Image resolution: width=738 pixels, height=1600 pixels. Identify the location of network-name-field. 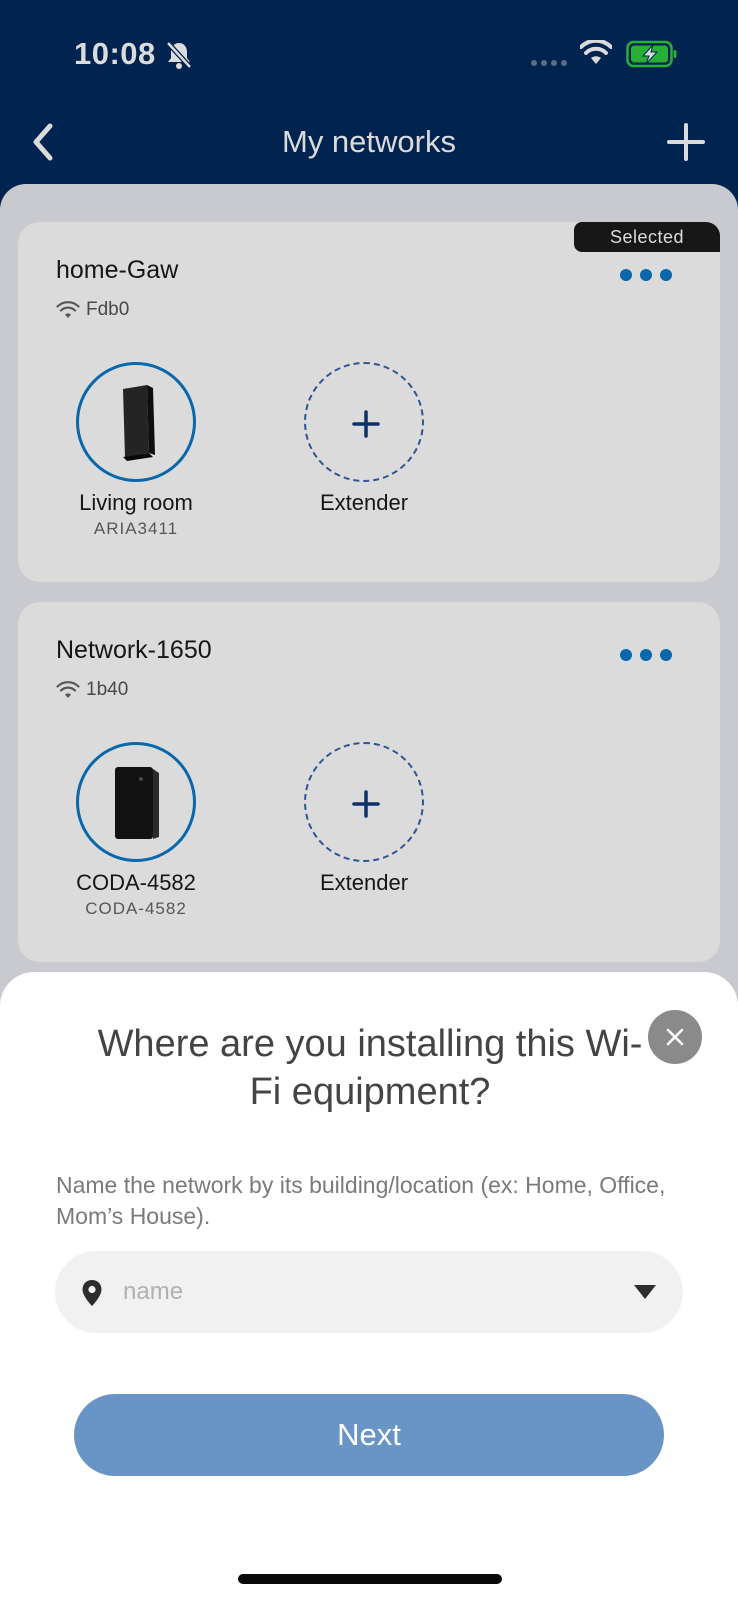
(369, 1292).